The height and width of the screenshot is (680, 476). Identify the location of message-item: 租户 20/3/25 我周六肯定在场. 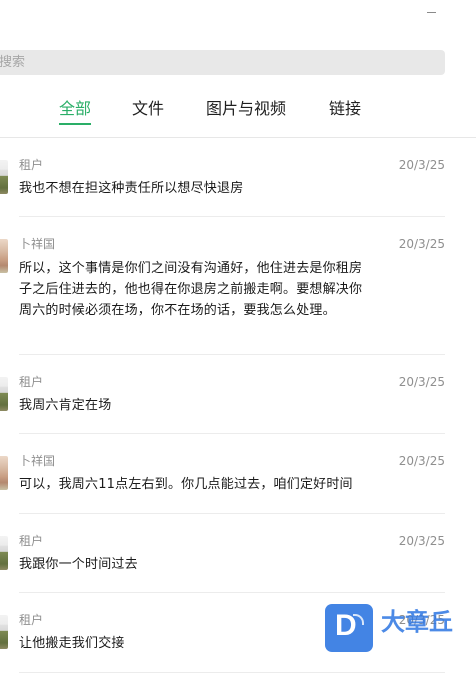
(238, 394).